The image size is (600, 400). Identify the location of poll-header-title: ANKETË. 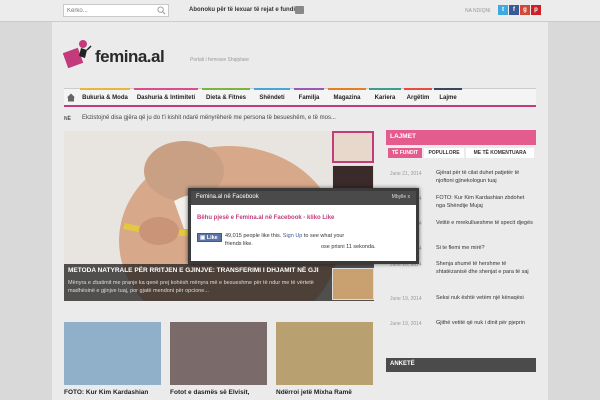
(402, 364).